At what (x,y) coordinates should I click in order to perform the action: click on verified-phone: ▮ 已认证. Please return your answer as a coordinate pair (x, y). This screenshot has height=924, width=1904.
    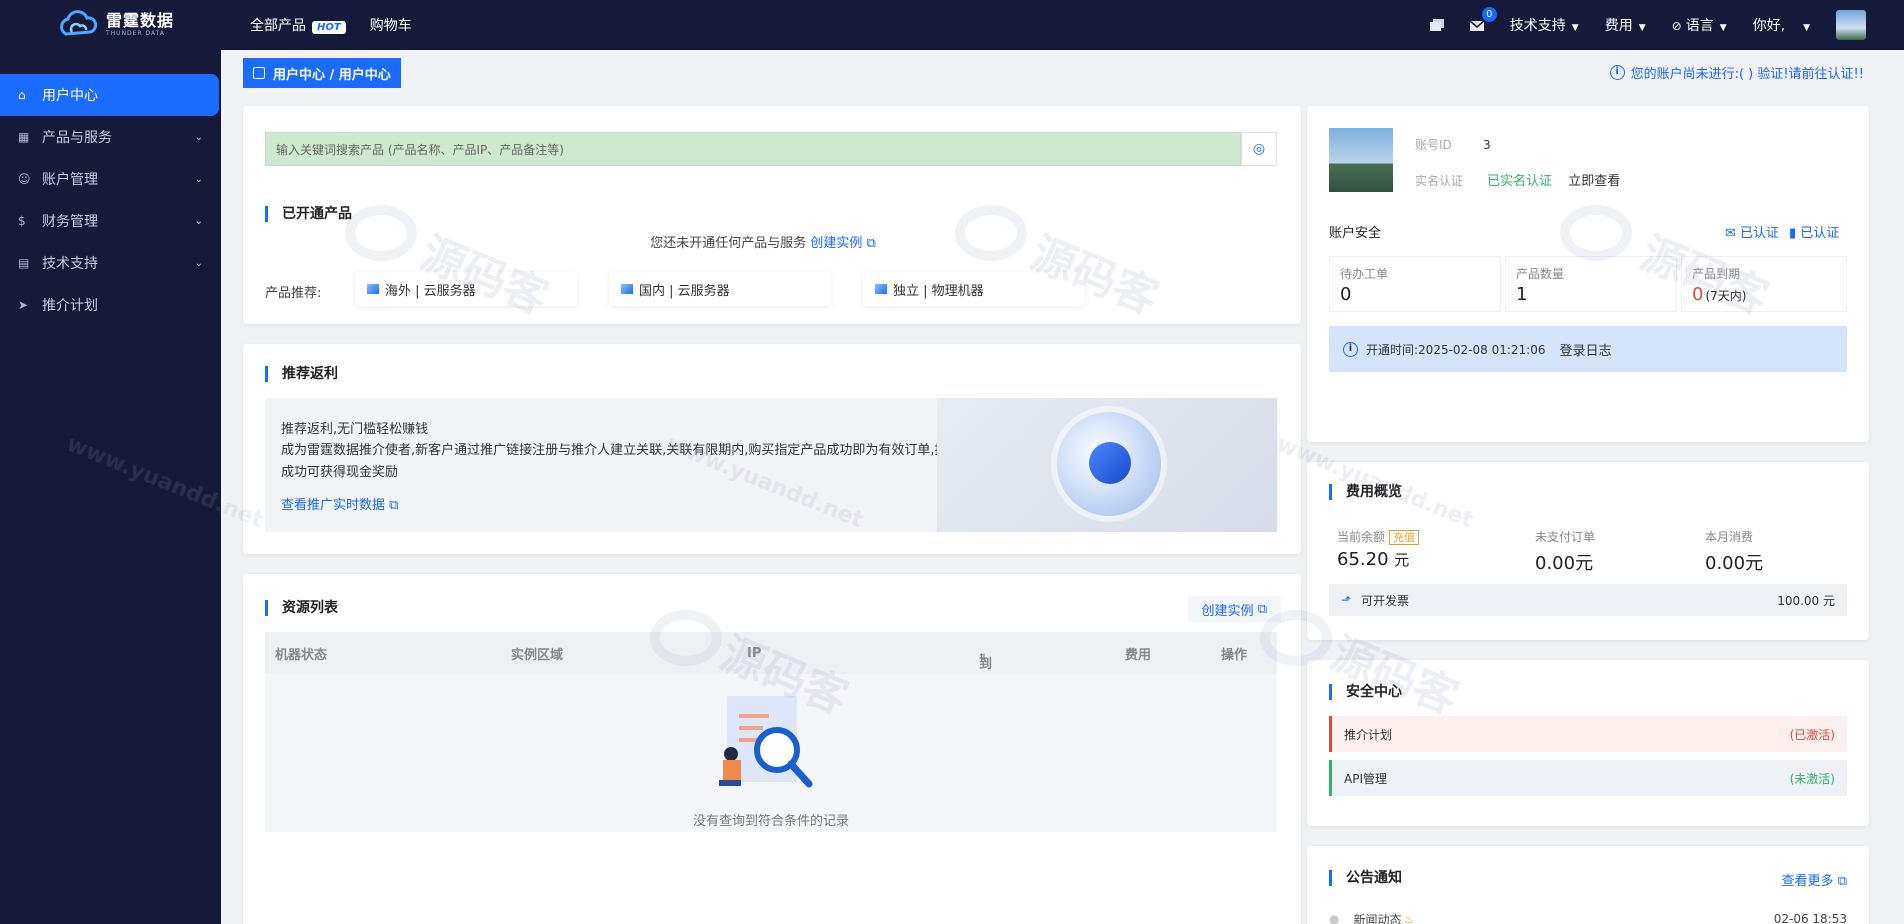
    Looking at the image, I should click on (1814, 231).